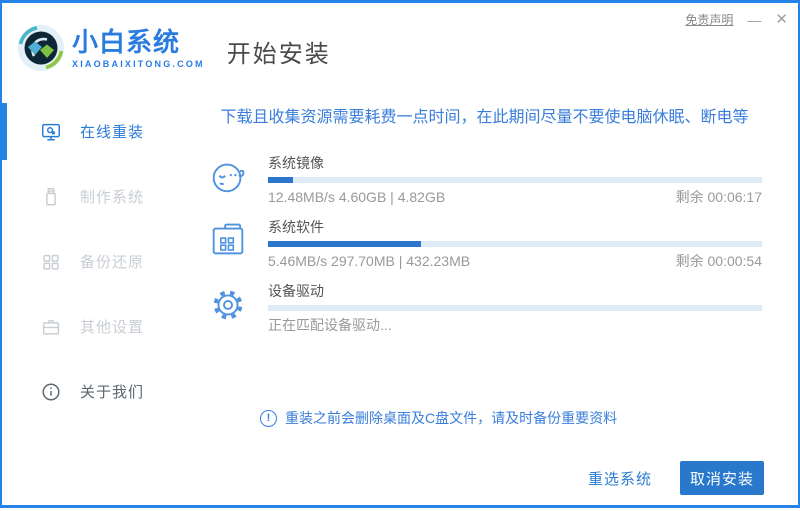 The image size is (800, 511). I want to click on notice-text: 重装之前会删除桌面及C盘文件，请及时备份重要资料, so click(451, 418).